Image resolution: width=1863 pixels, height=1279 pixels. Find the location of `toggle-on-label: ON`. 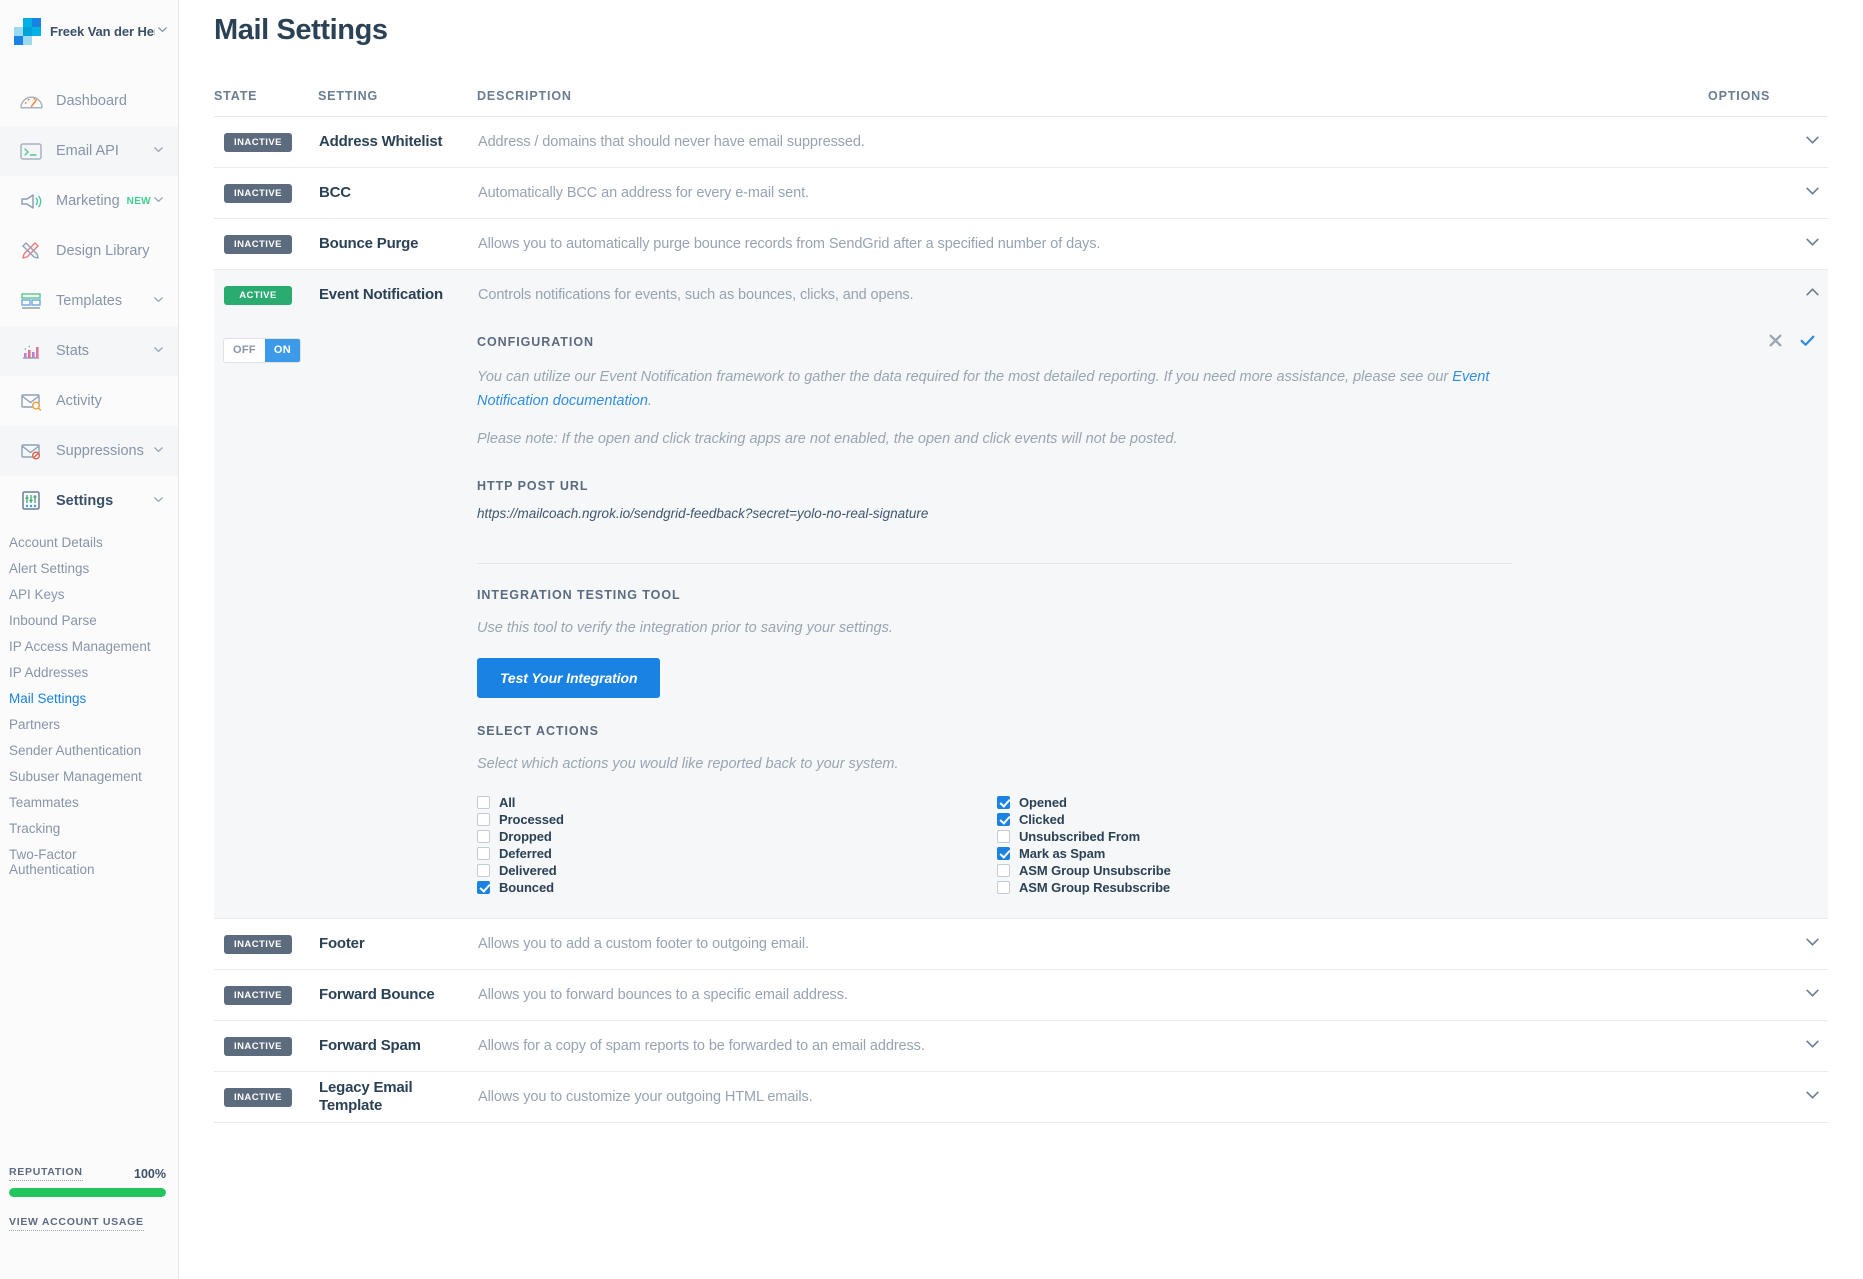

toggle-on-label: ON is located at coordinates (282, 350).